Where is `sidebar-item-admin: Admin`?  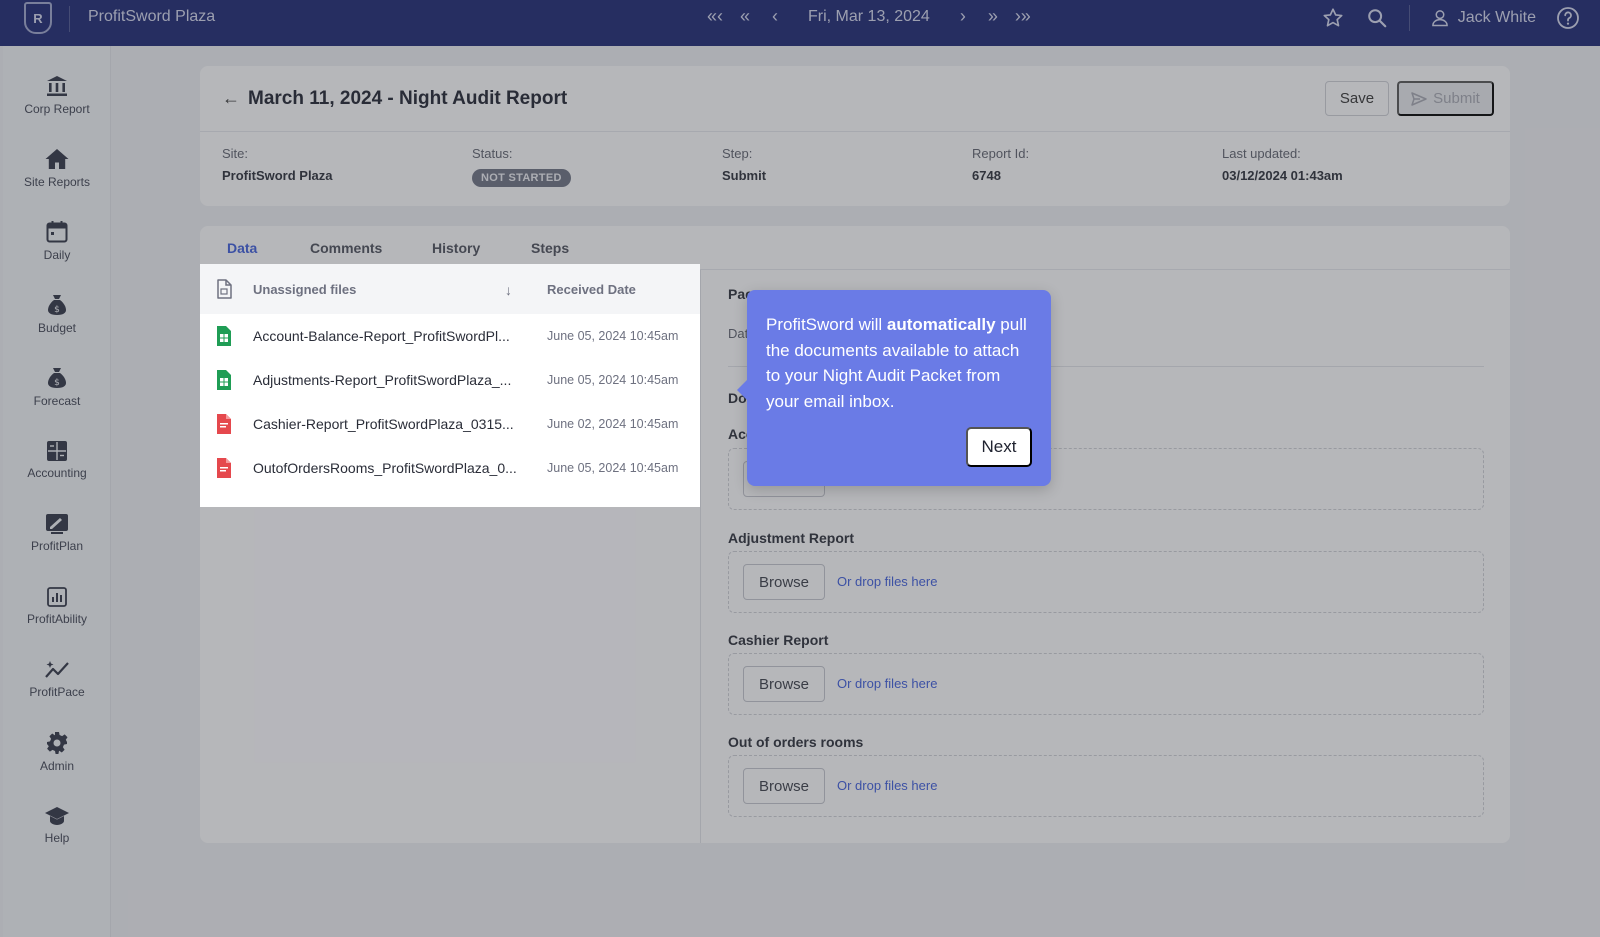
sidebar-item-admin: Admin is located at coordinates (57, 752).